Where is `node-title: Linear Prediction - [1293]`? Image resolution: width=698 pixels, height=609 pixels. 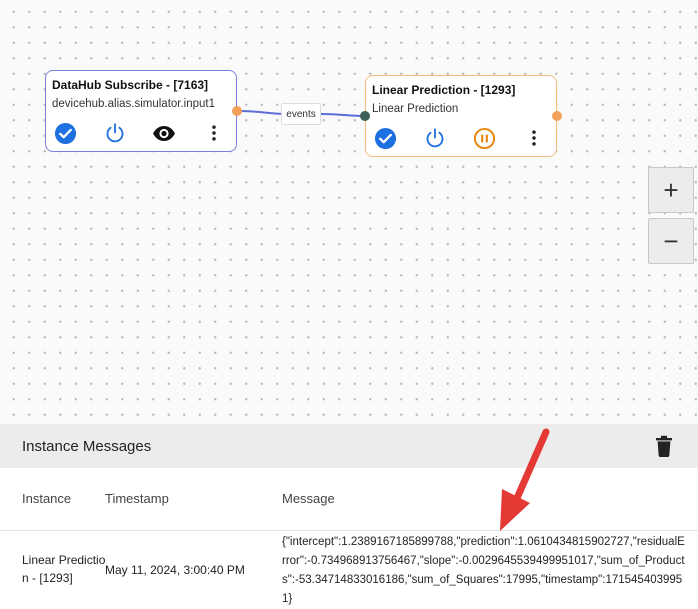 node-title: Linear Prediction - [1293] is located at coordinates (444, 90).